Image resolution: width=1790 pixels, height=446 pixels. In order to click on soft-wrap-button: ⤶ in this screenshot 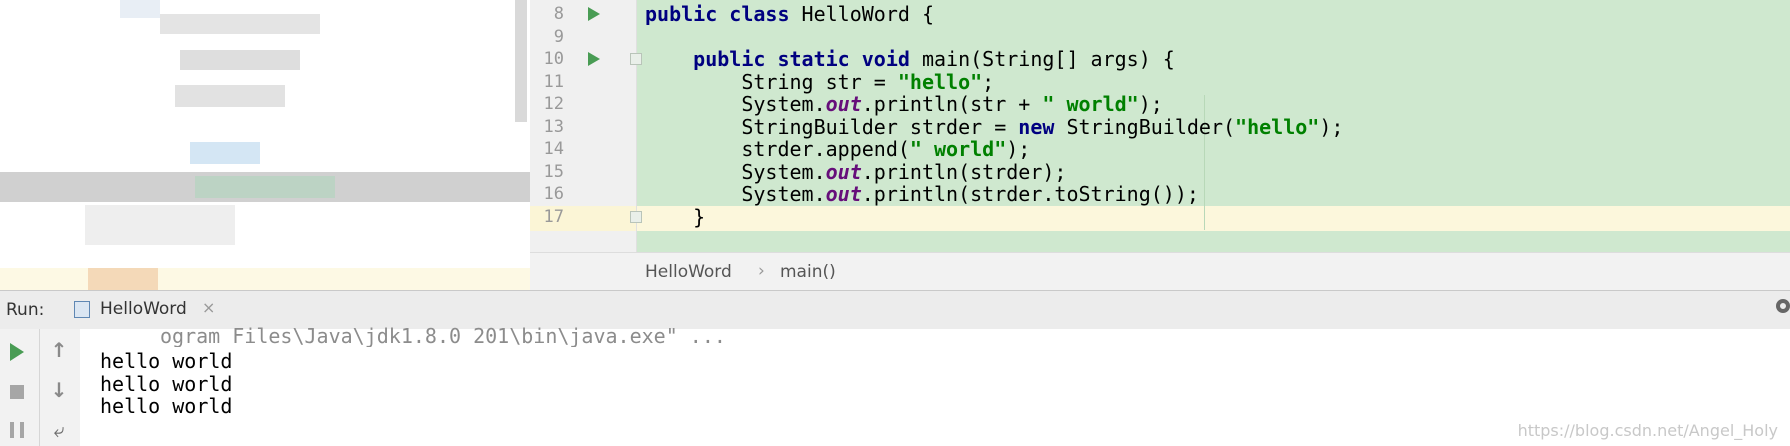, I will do `click(59, 430)`.